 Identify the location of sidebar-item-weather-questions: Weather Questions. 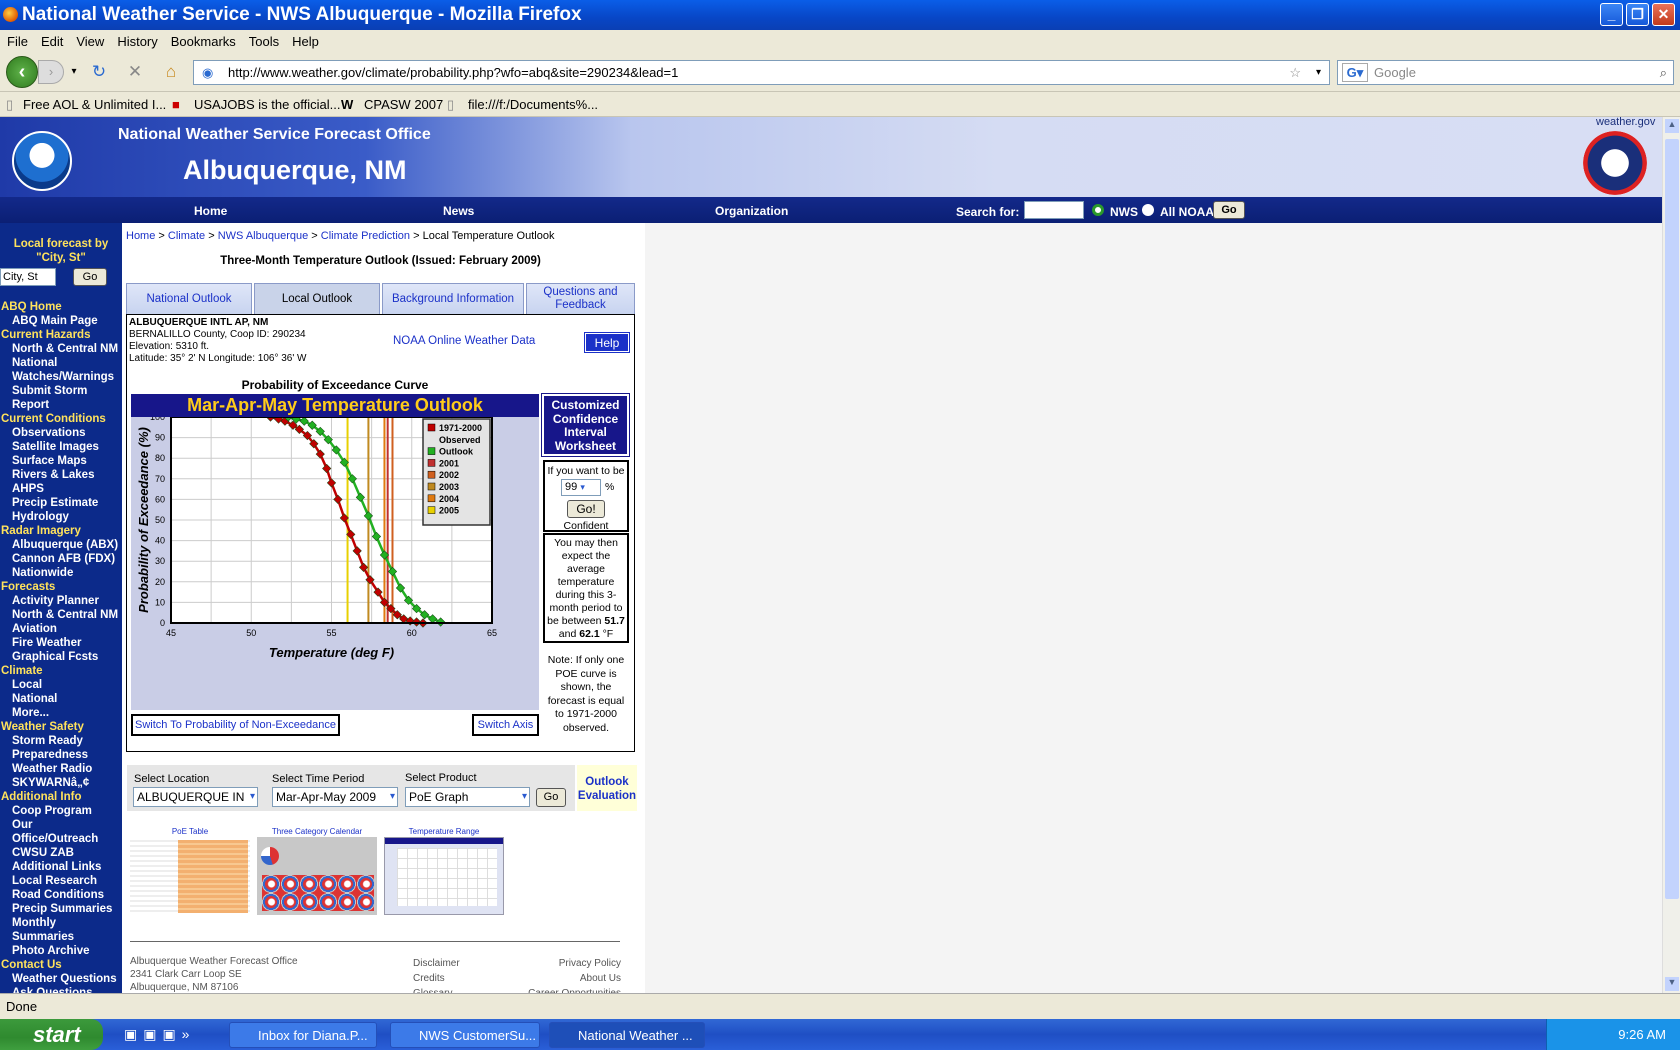
(61, 979).